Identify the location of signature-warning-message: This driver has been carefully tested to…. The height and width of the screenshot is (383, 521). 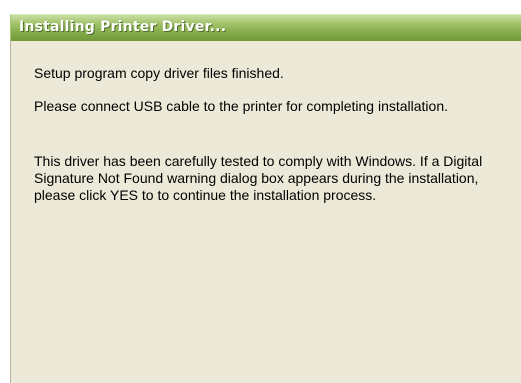
(258, 178).